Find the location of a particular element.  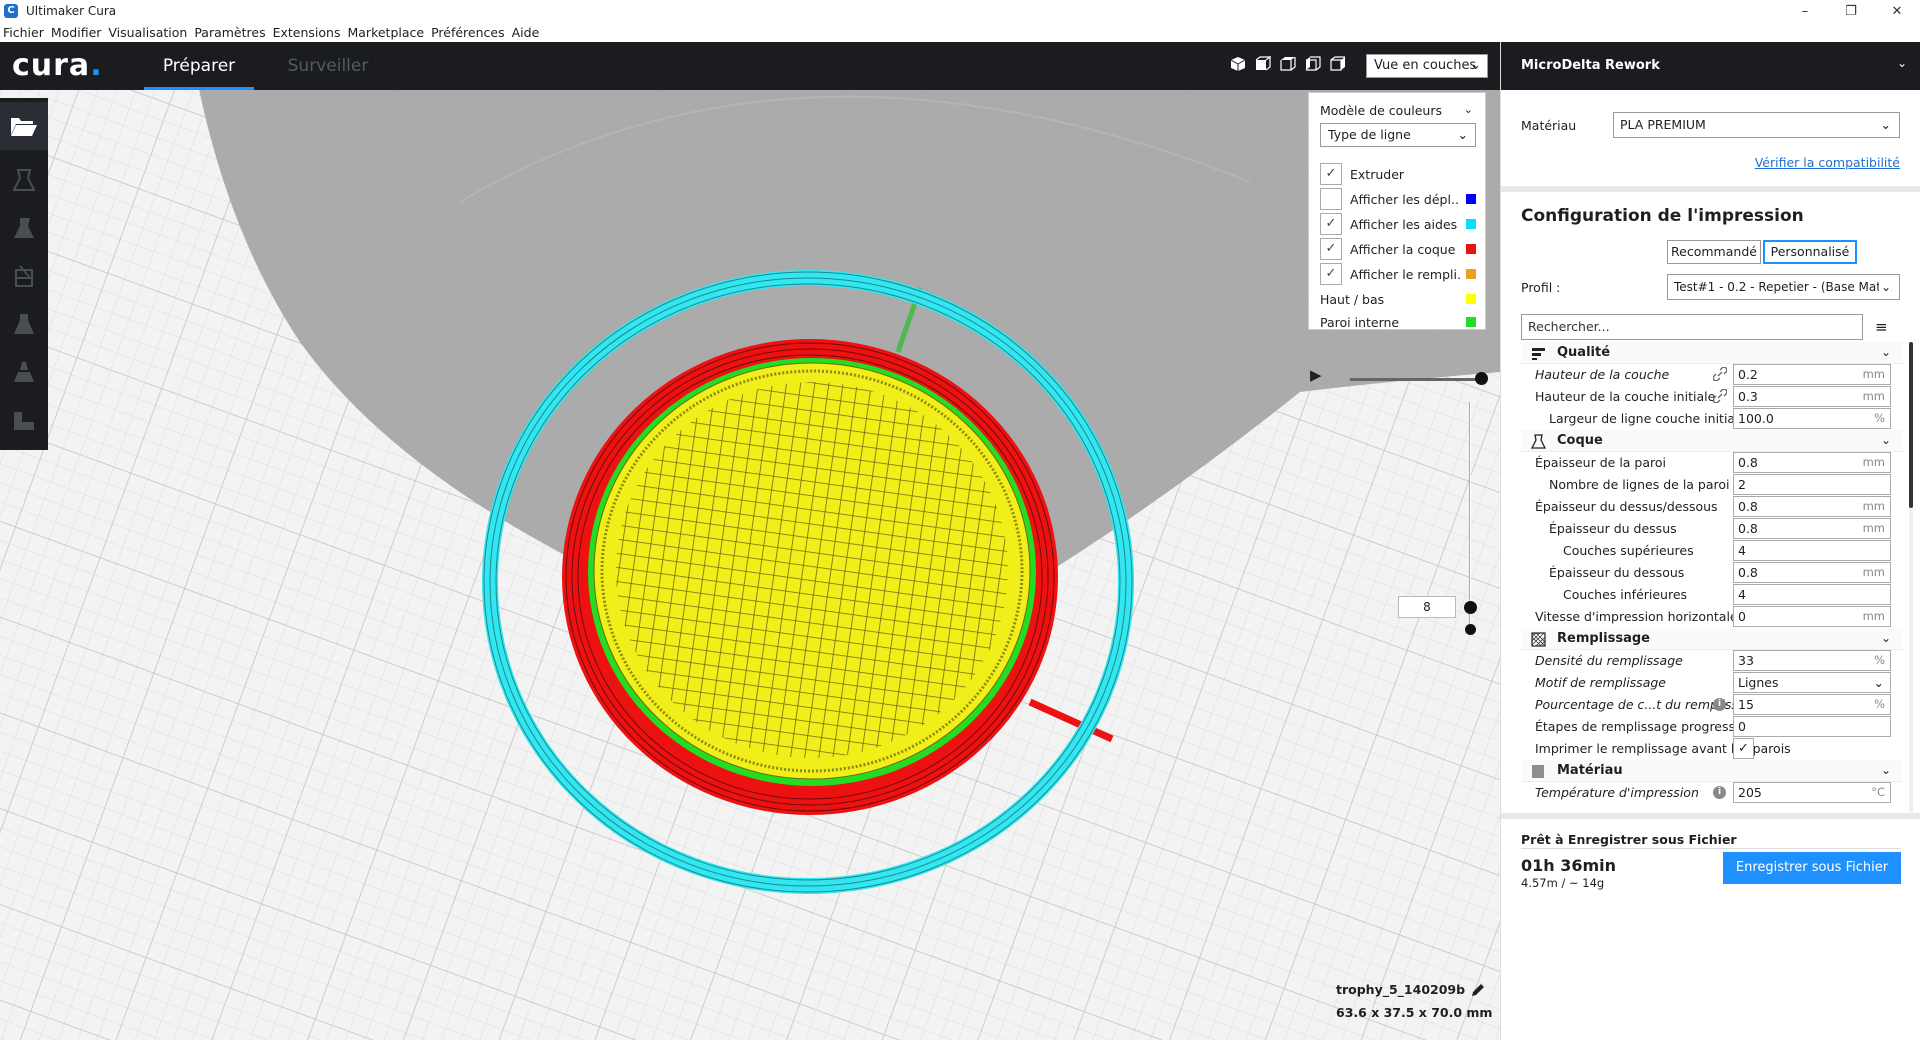

support-blocker-icon is located at coordinates (24, 420).